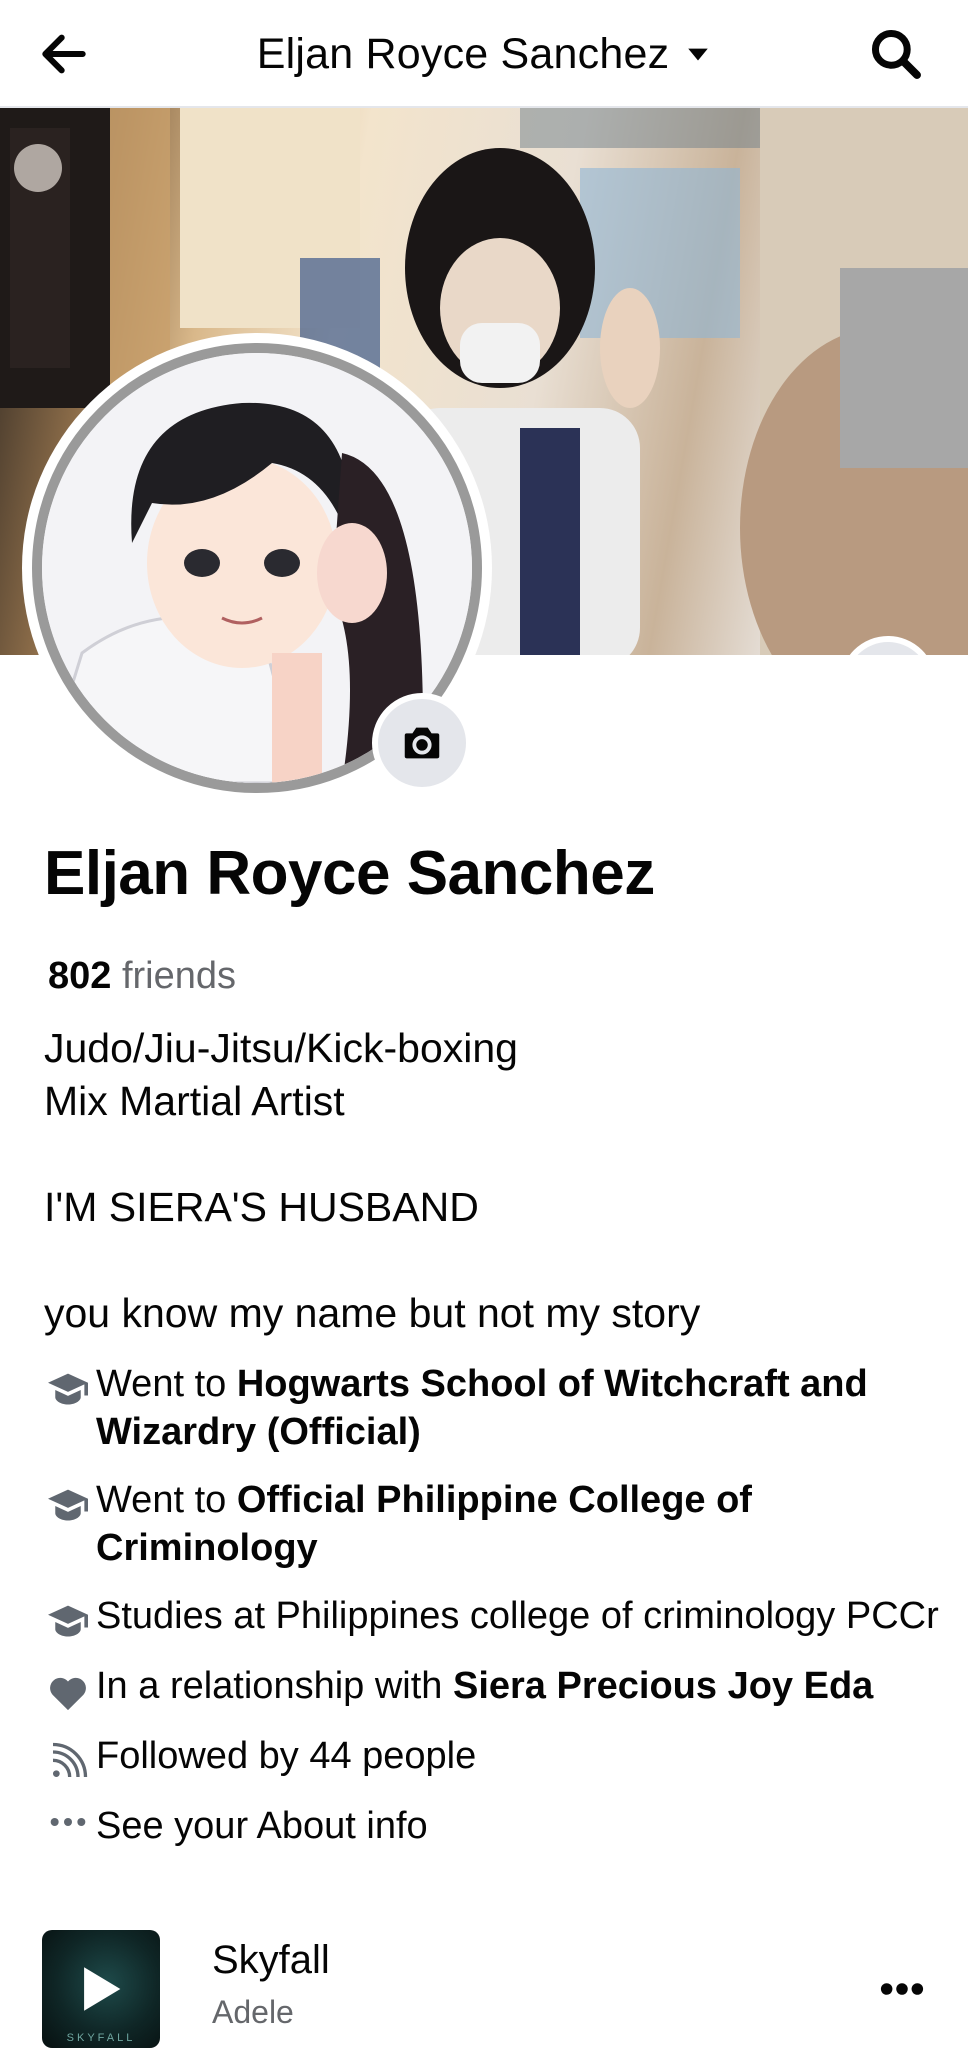  What do you see at coordinates (274, 1686) in the screenshot?
I see `detail-prefix: In a relationship with` at bounding box center [274, 1686].